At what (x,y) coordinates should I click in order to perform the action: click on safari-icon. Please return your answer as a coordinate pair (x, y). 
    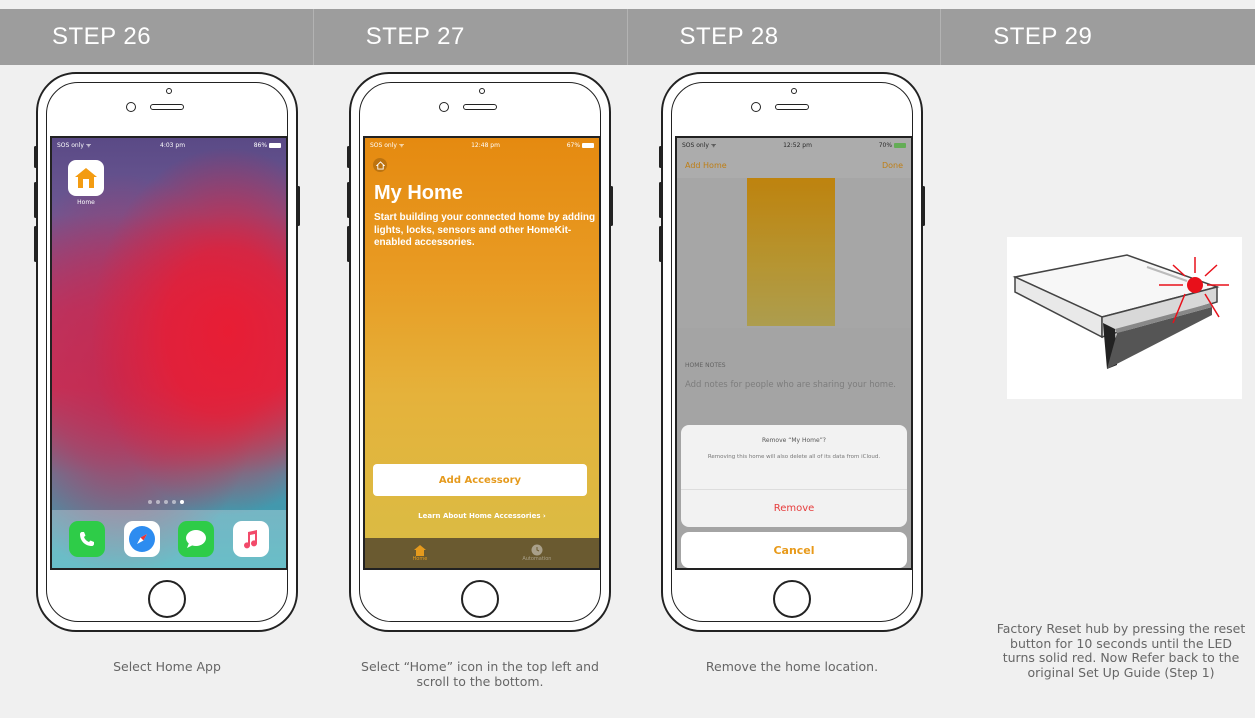
    Looking at the image, I should click on (141, 539).